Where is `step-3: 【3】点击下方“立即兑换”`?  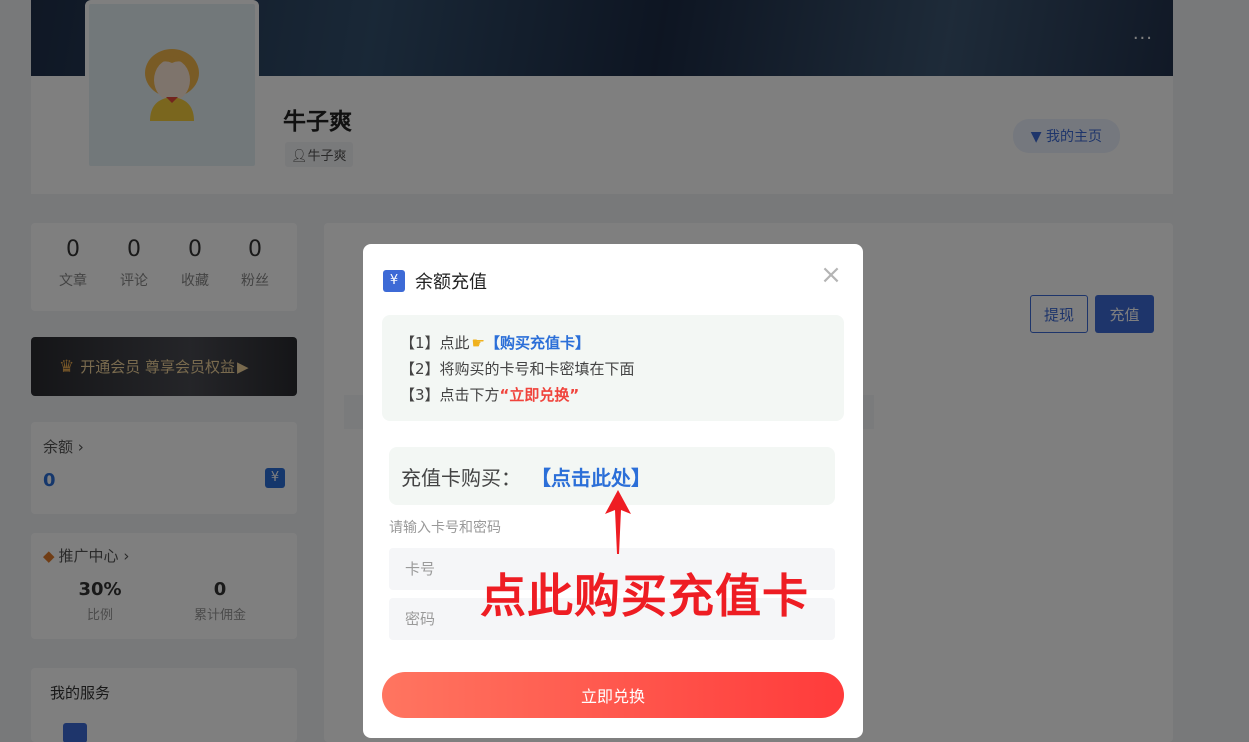
step-3: 【3】点击下方“立即兑换” is located at coordinates (613, 395).